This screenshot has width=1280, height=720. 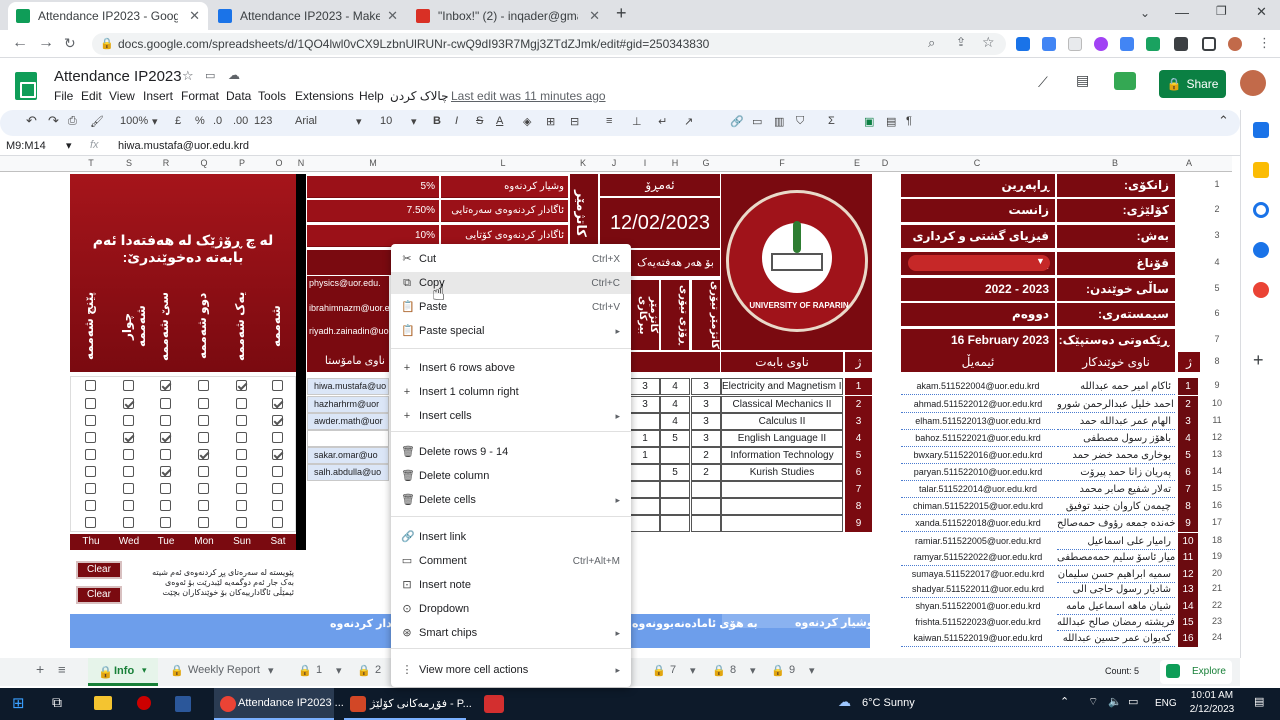 What do you see at coordinates (979, 263) in the screenshot?
I see `stage-dropdown` at bounding box center [979, 263].